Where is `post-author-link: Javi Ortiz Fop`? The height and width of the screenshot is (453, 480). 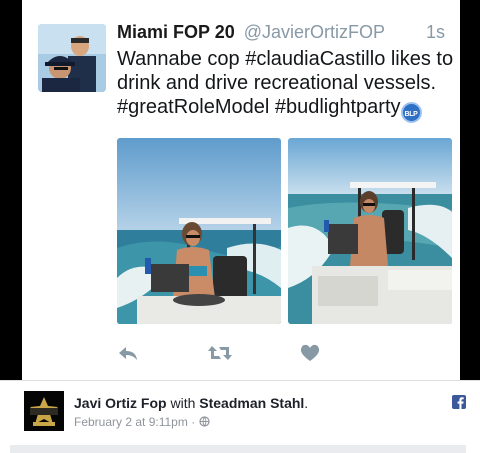
post-author-link: Javi Ortiz Fop is located at coordinates (120, 403).